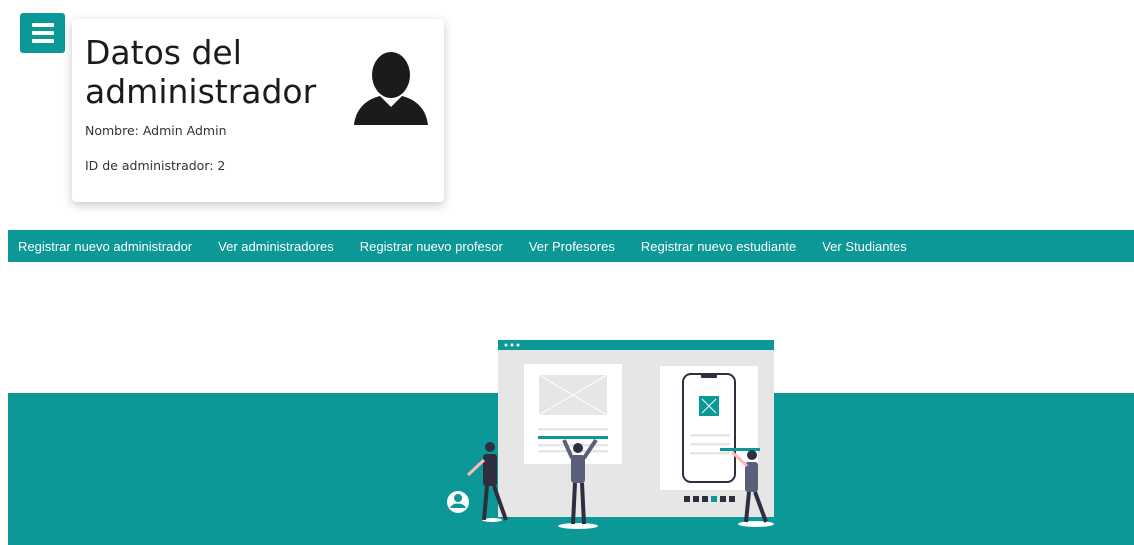 This screenshot has width=1134, height=545. What do you see at coordinates (709, 428) in the screenshot?
I see `phone-icon` at bounding box center [709, 428].